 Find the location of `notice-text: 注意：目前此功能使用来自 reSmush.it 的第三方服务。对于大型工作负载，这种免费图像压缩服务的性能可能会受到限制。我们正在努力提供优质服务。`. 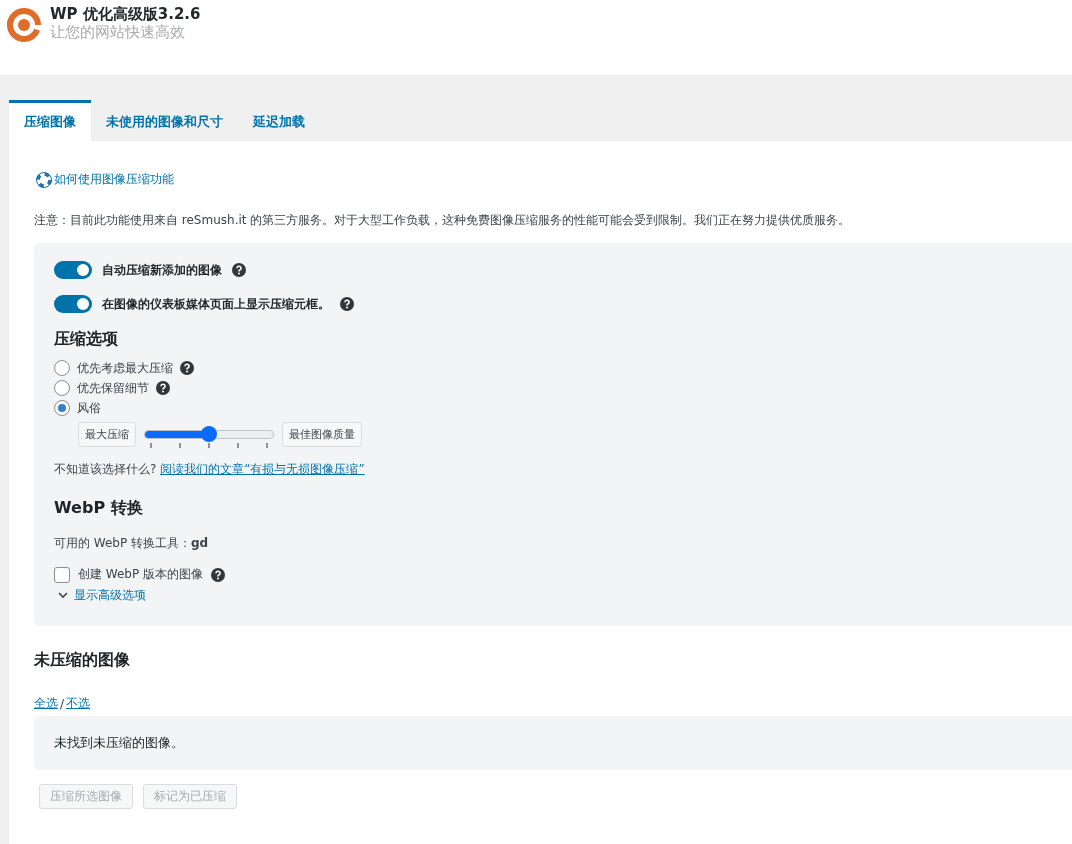

notice-text: 注意：目前此功能使用来自 reSmush.it 的第三方服务。对于大型工作负载，这种免费图像压缩服务的性能可能会受到限制。我们正在努力提供优质服务。 is located at coordinates (443, 220).